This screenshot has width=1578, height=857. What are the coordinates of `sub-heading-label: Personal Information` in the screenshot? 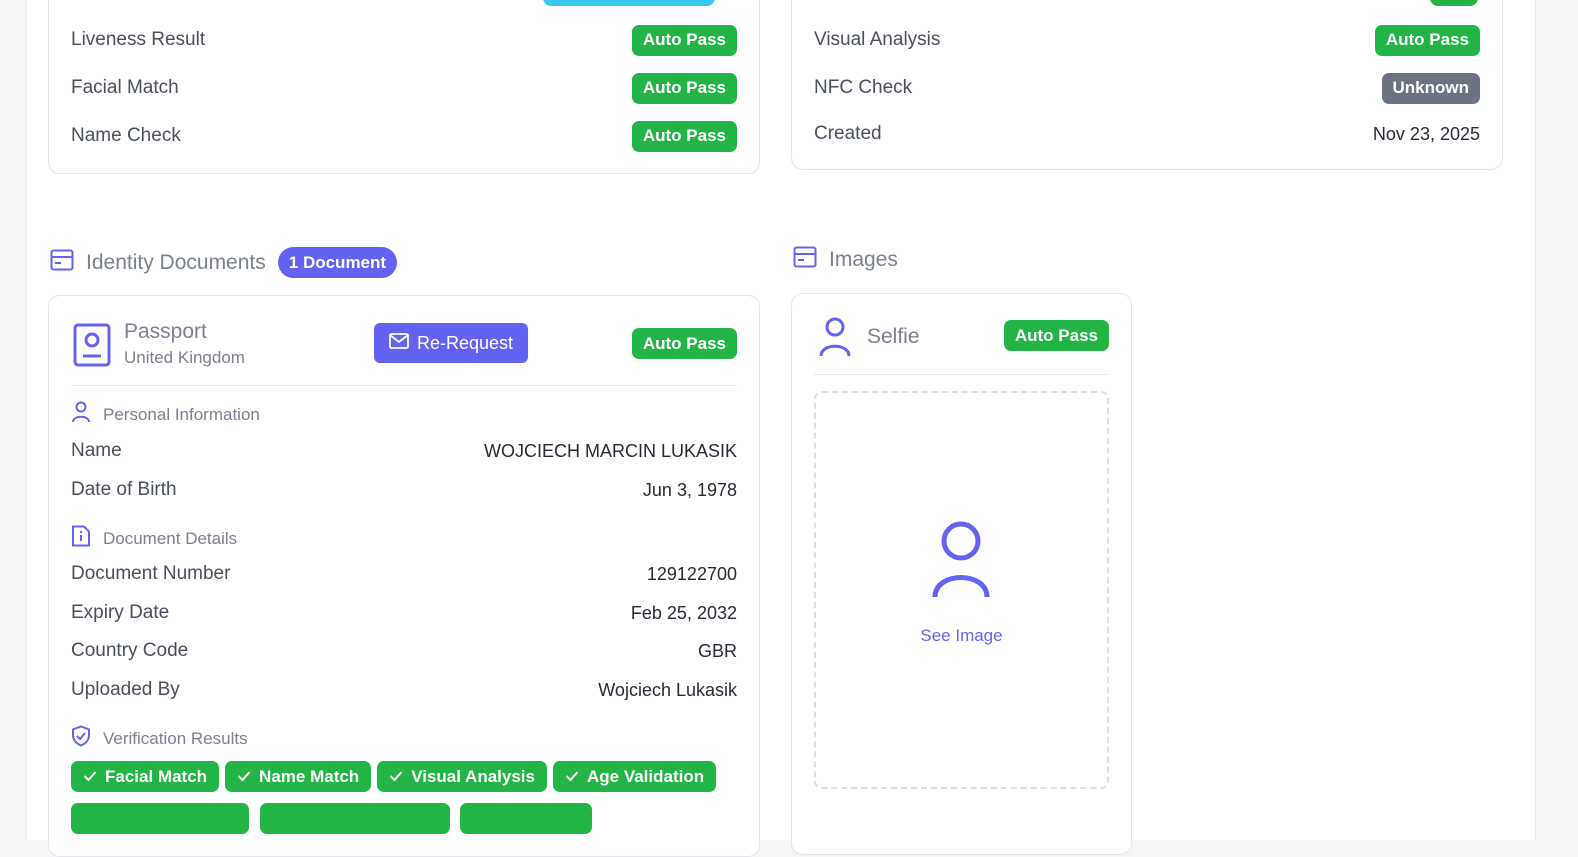 It's located at (181, 414).